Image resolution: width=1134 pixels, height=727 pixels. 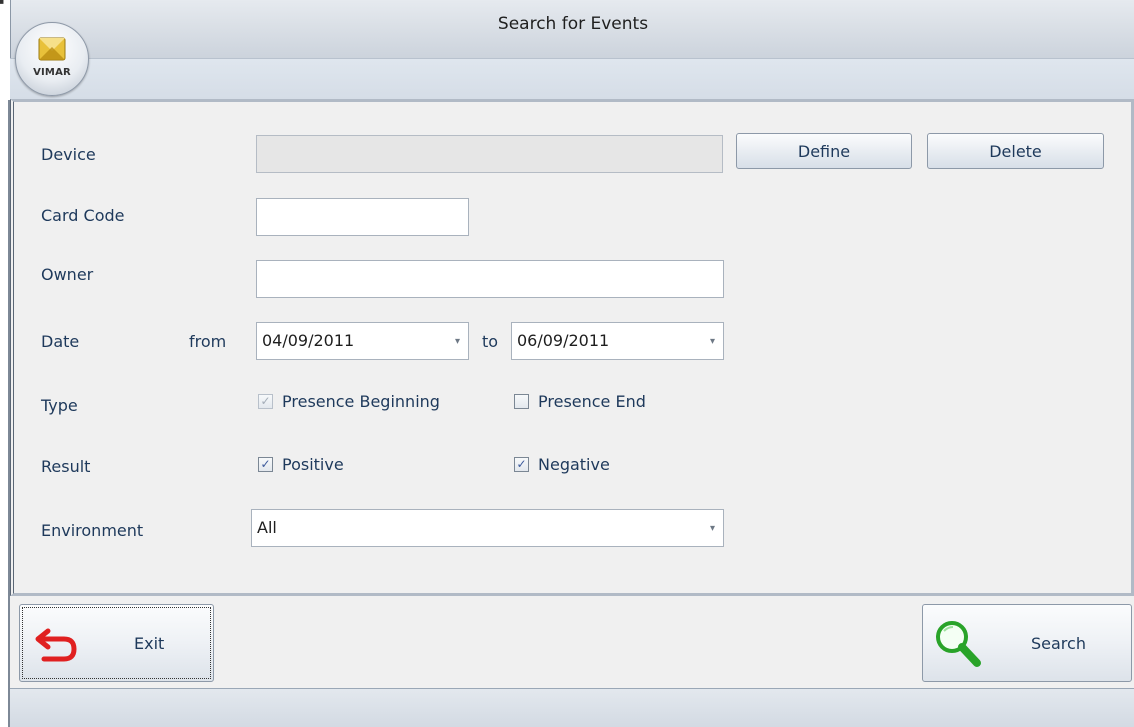 What do you see at coordinates (65, 466) in the screenshot?
I see `result-label: Result` at bounding box center [65, 466].